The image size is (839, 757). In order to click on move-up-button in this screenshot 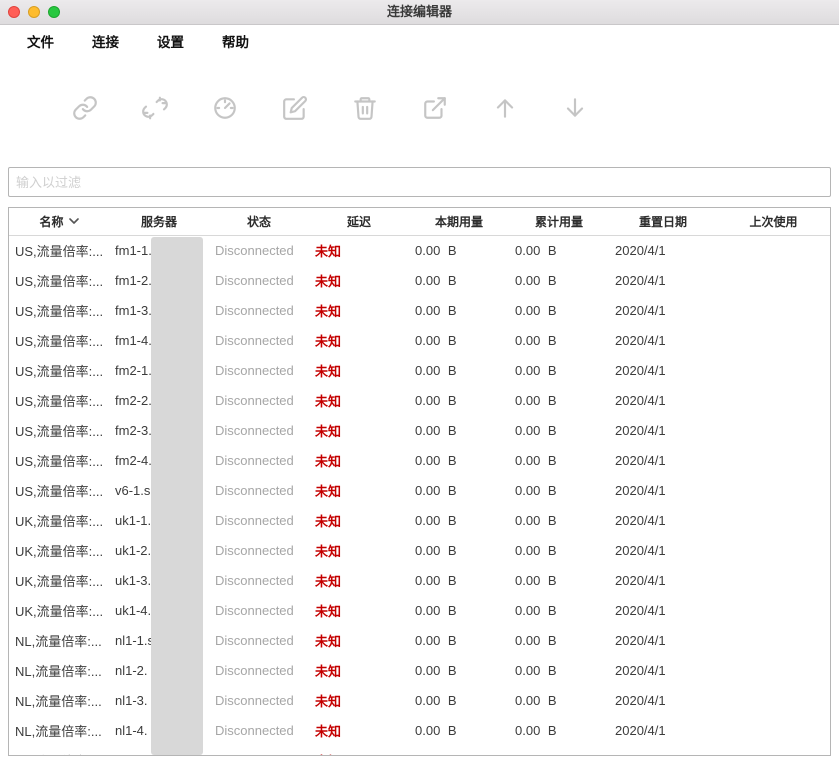, I will do `click(505, 108)`.